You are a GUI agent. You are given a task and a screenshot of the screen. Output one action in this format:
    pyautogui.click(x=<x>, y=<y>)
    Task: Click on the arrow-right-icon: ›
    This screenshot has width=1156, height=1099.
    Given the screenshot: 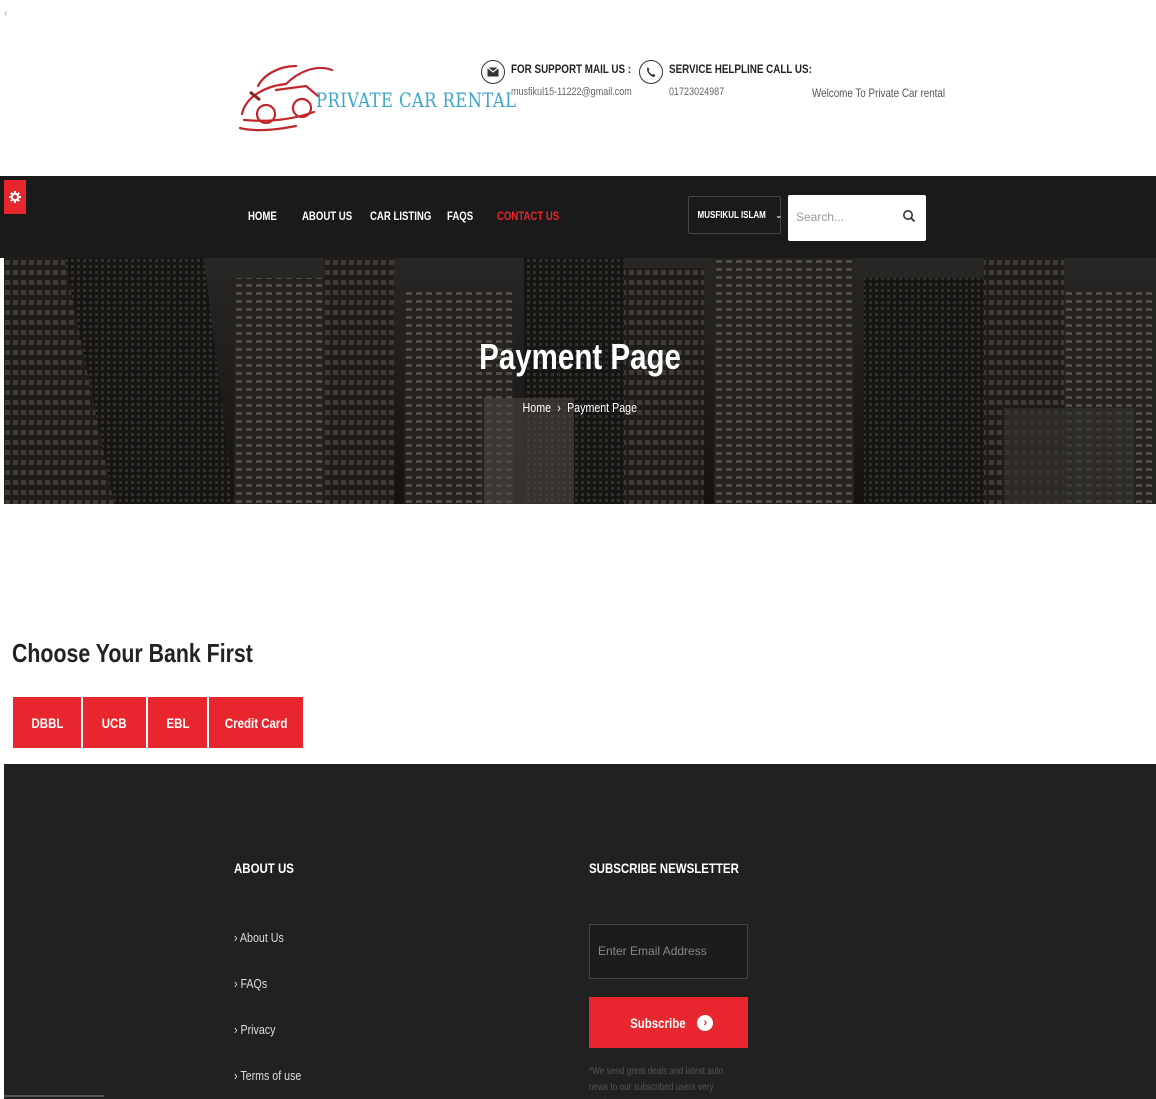 What is the action you would take?
    pyautogui.click(x=705, y=1022)
    